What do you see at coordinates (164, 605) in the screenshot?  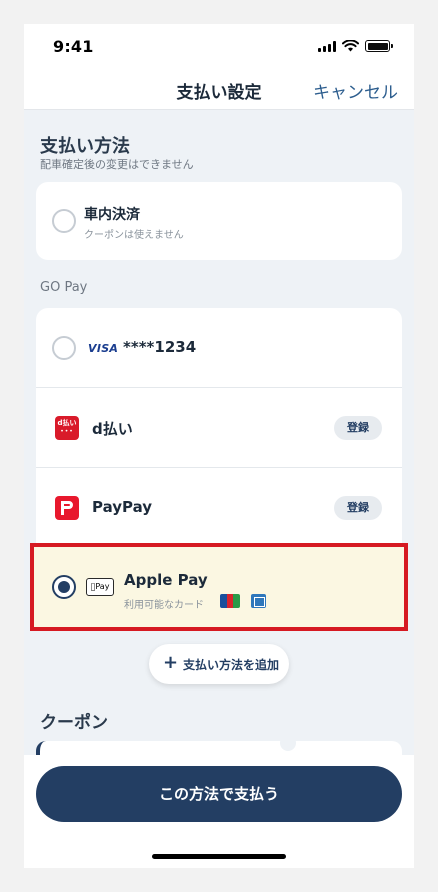 I see `apple-pay-note: 利用可能なカード` at bounding box center [164, 605].